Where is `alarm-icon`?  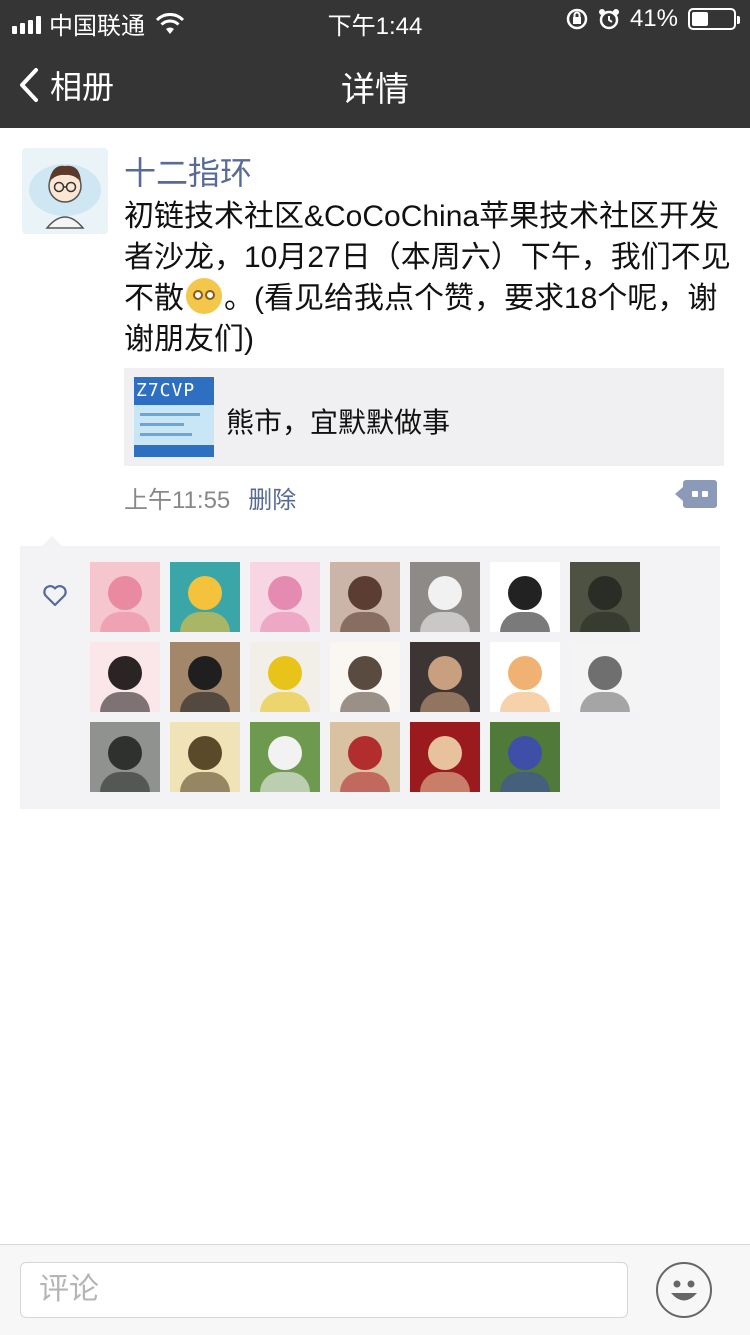 alarm-icon is located at coordinates (608, 19).